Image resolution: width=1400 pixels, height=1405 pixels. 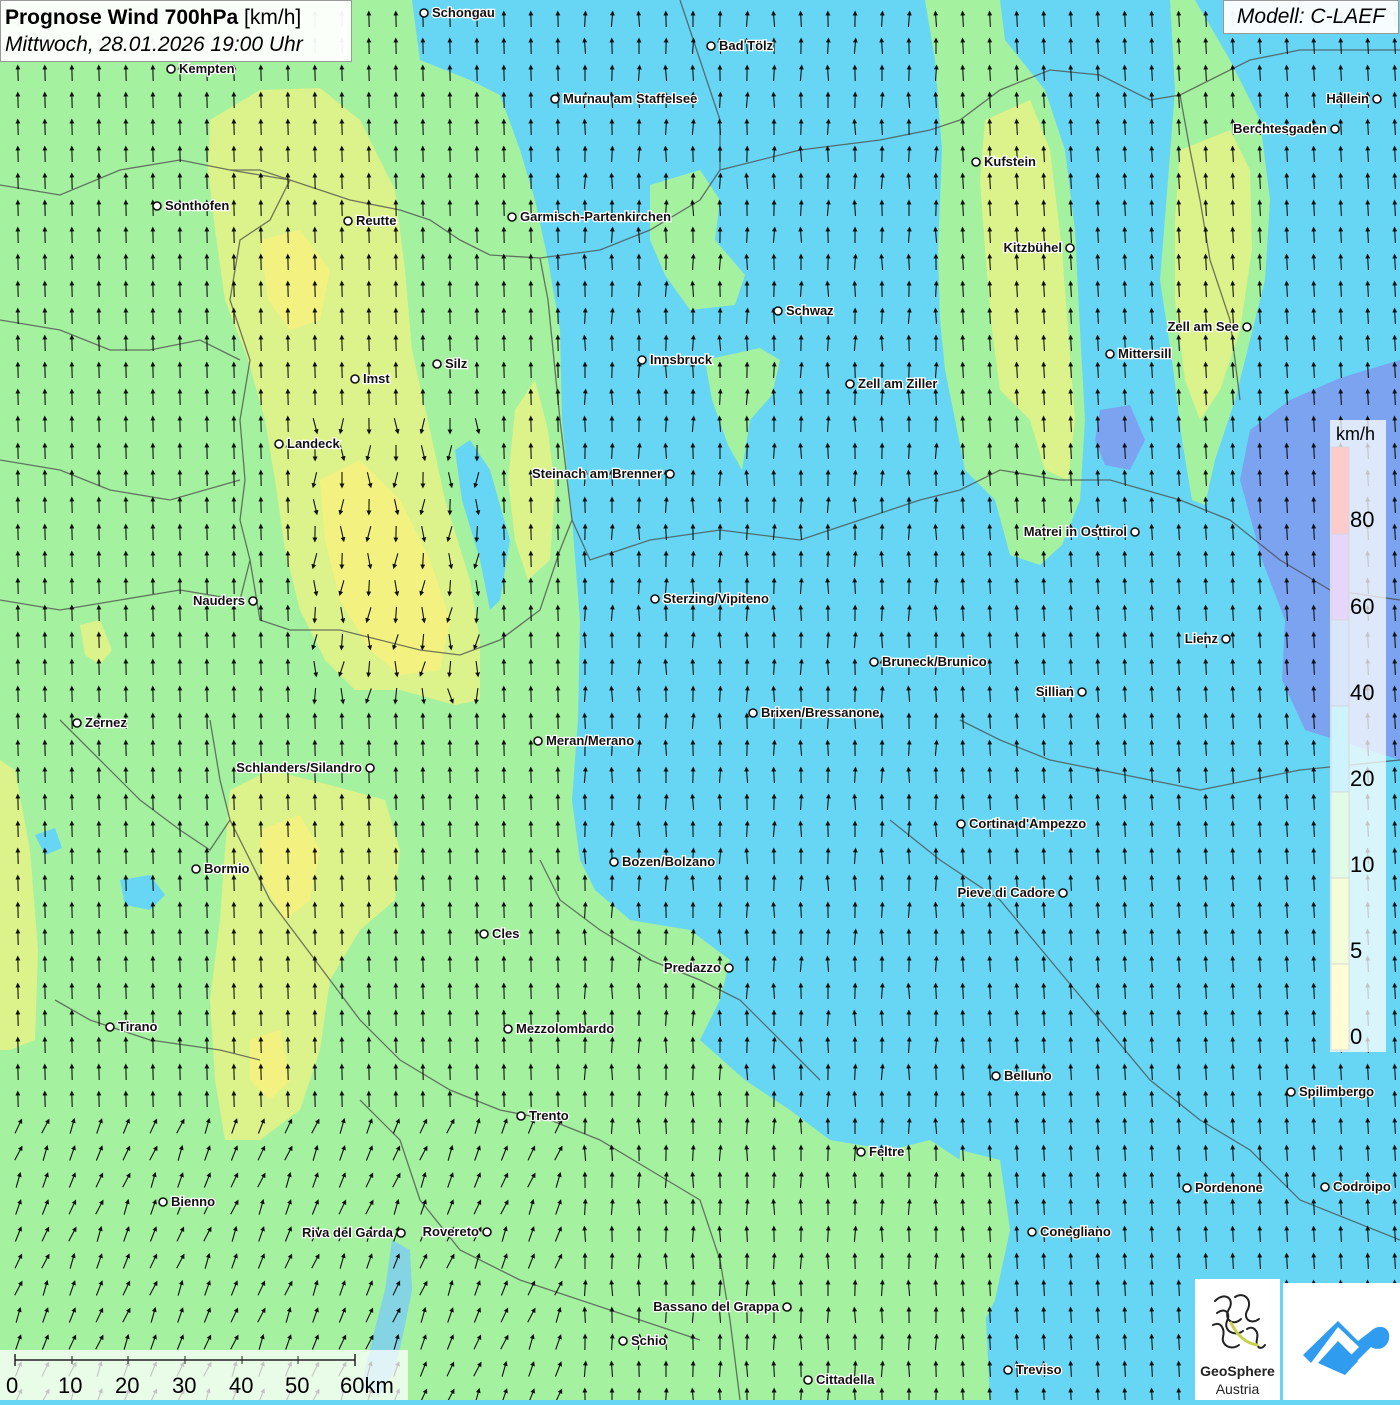 What do you see at coordinates (12, 1385) in the screenshot?
I see `scale-label-0: 0` at bounding box center [12, 1385].